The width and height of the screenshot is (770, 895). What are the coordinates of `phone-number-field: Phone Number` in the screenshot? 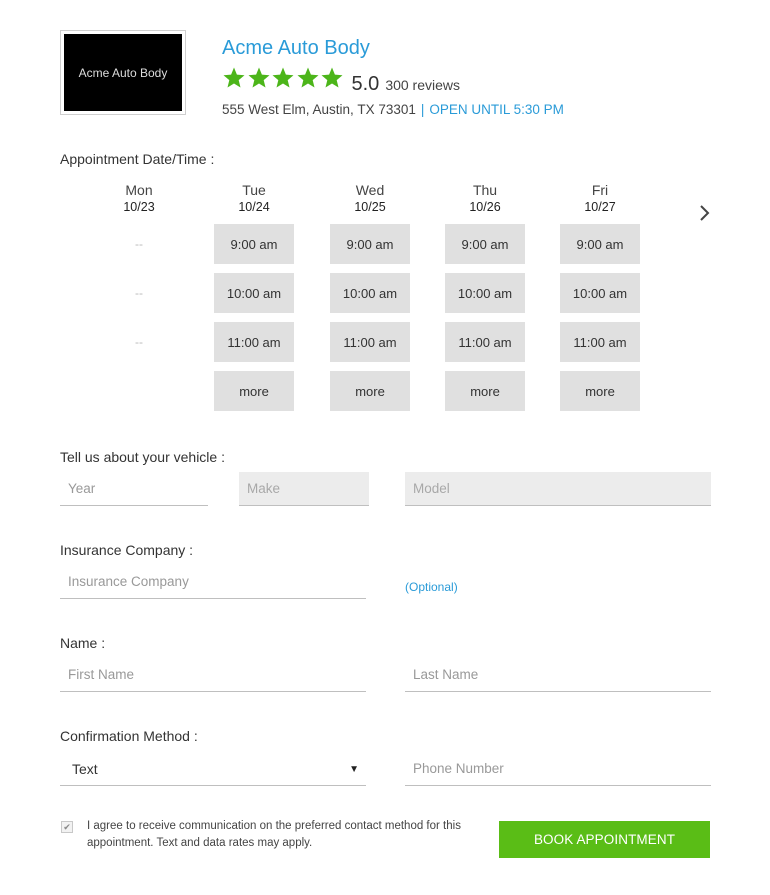 It's located at (558, 769).